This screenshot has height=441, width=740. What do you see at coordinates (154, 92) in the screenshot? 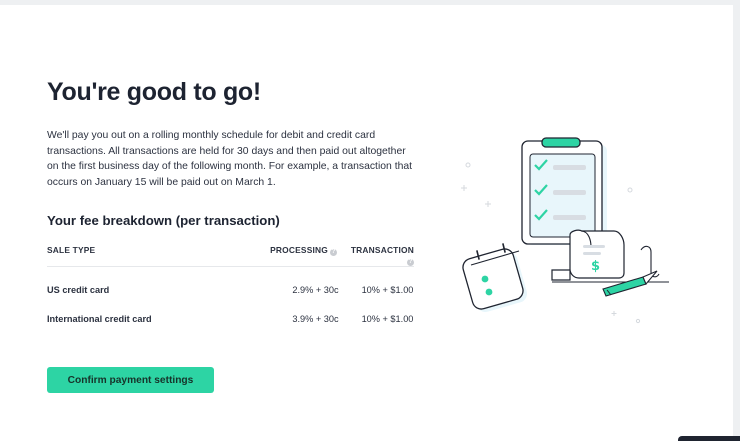
I see `page-title: You're good to go!` at bounding box center [154, 92].